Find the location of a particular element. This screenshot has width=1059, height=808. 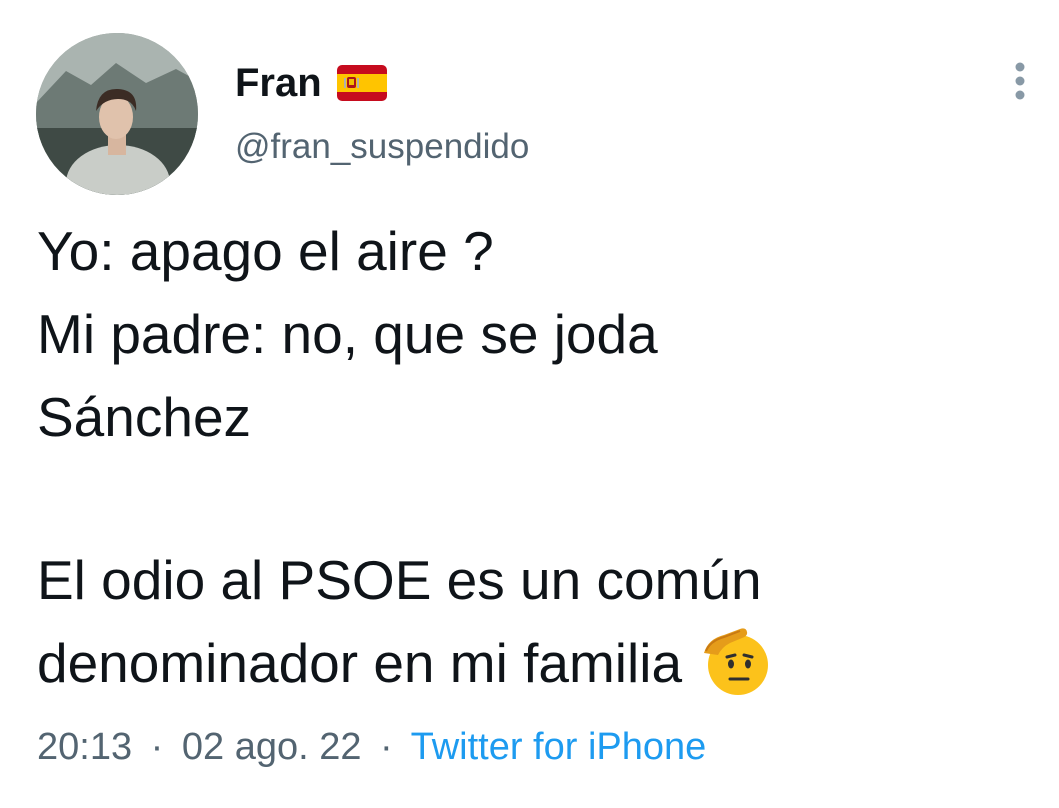

display-name: Fran is located at coordinates (278, 83).